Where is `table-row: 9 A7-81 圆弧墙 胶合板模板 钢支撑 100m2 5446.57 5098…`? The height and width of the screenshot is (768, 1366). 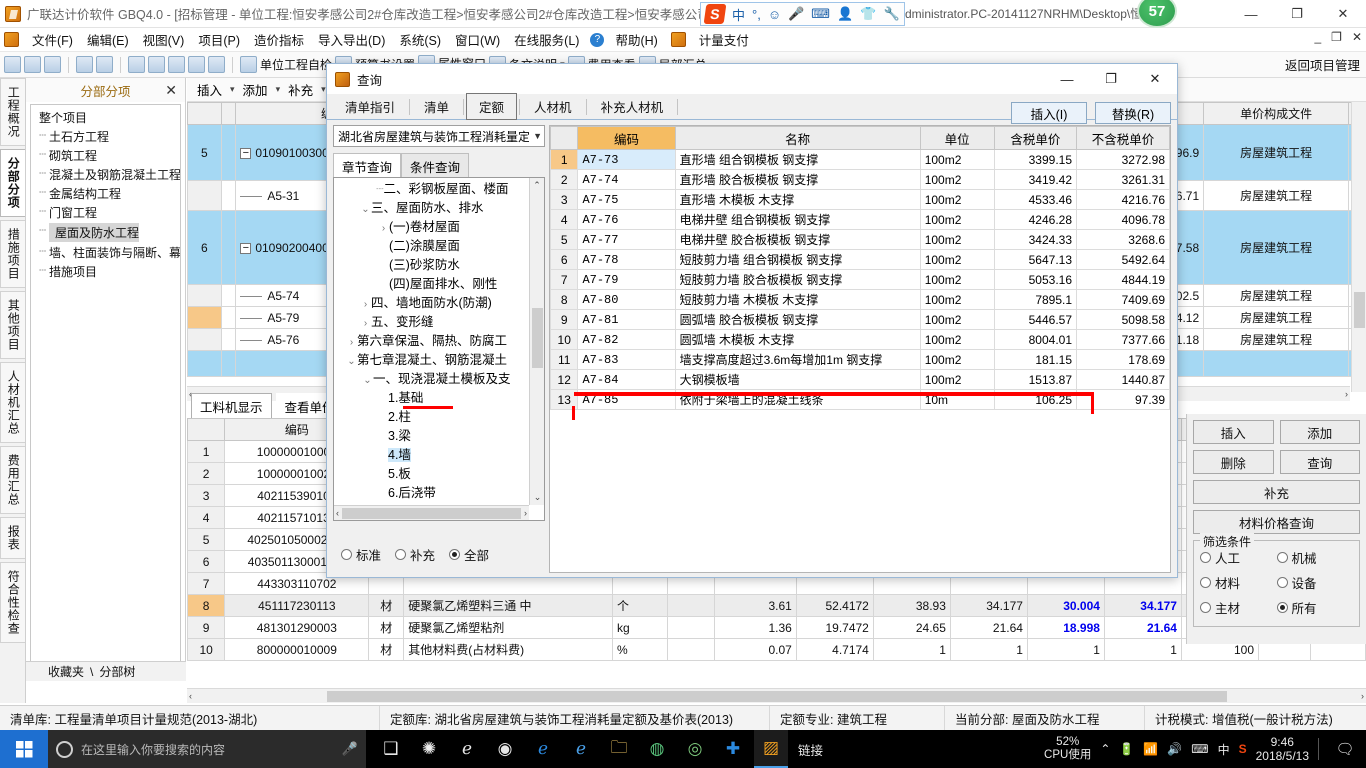 table-row: 9 A7-81 圆弧墙 胶合板模板 钢支撑 100m2 5446.57 5098… is located at coordinates (860, 319).